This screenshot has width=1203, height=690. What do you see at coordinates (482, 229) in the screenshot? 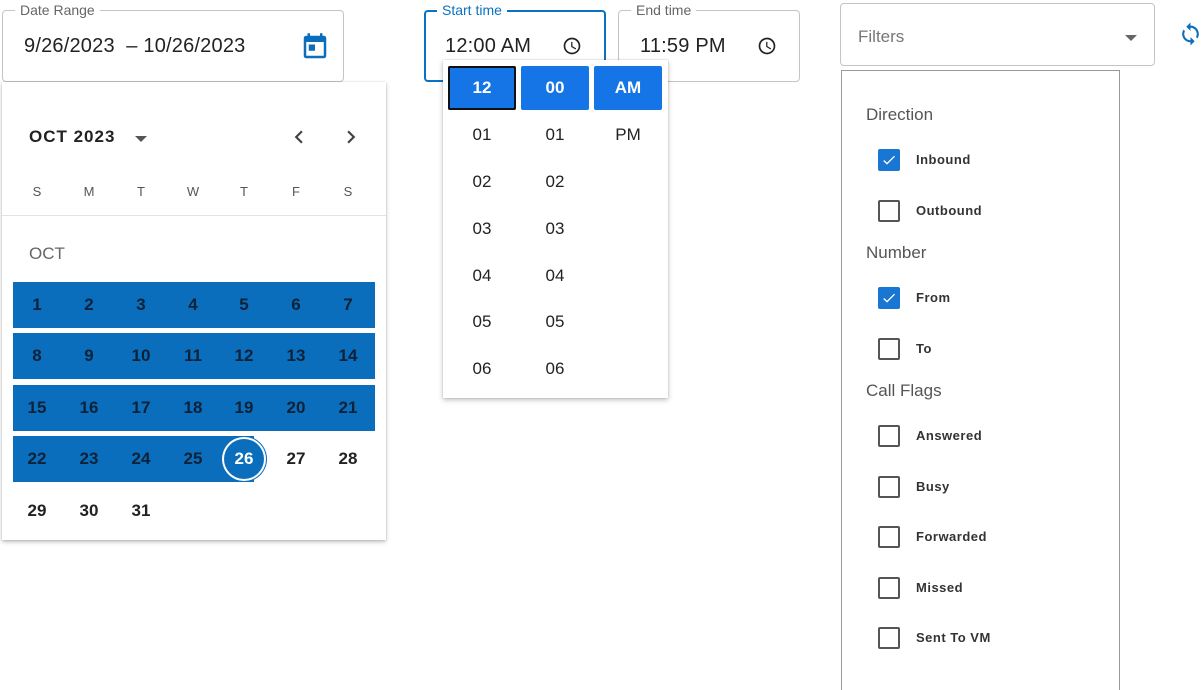
I see `hours-option: 03` at bounding box center [482, 229].